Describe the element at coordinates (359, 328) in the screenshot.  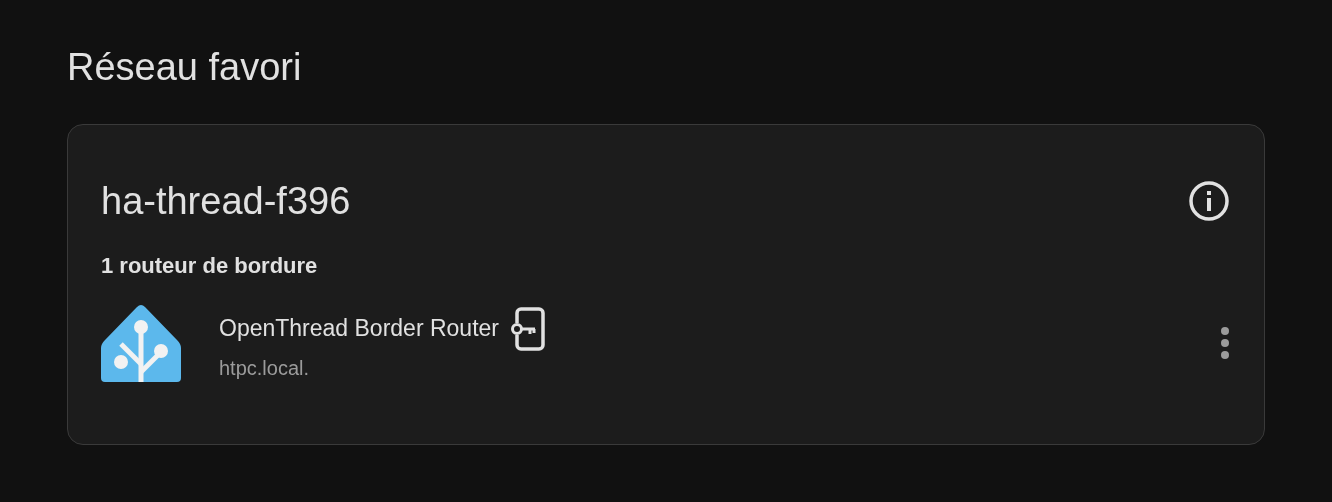
I see `router-name: OpenThread Border Router` at that location.